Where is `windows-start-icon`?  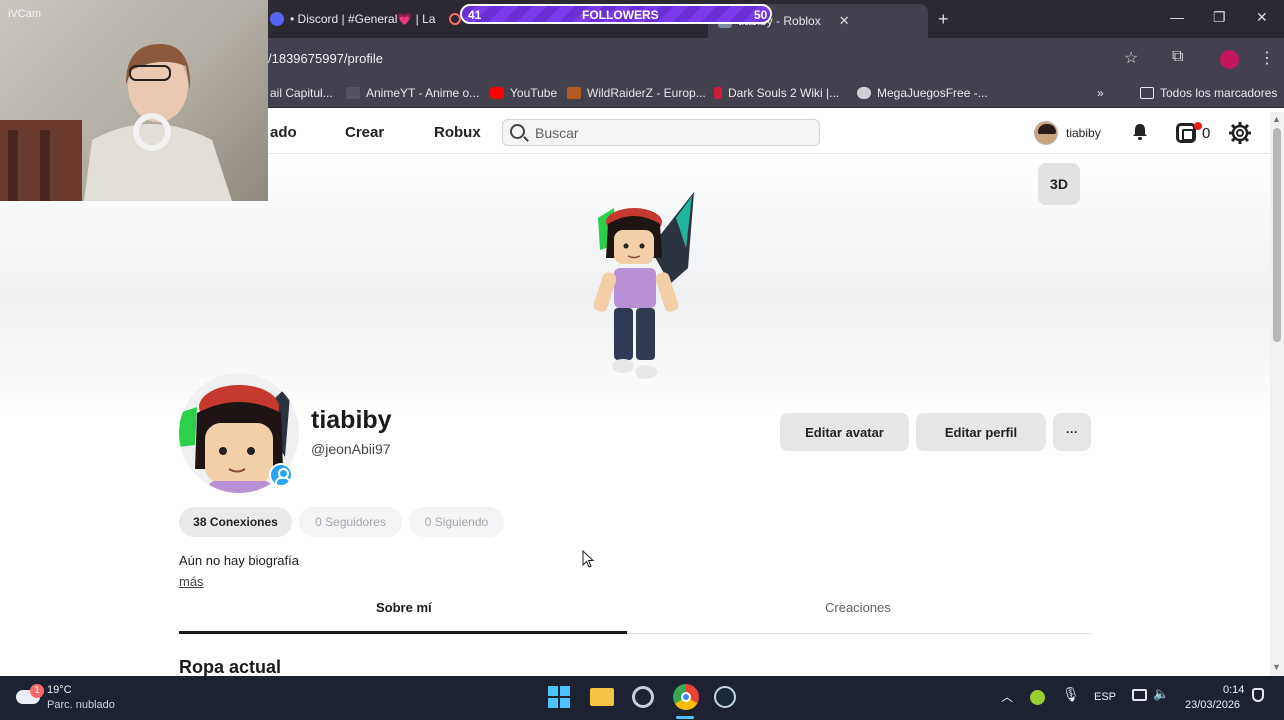
windows-start-icon is located at coordinates (559, 697).